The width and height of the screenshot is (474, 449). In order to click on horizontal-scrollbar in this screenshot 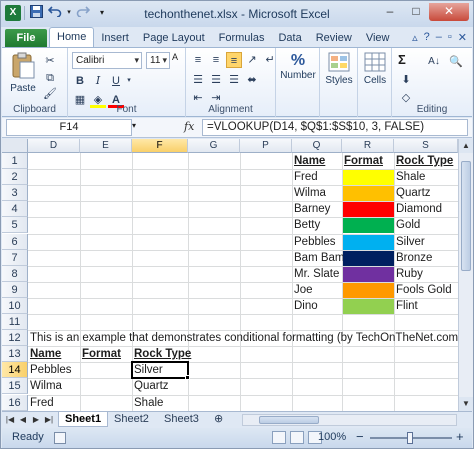, I will do `click(349, 420)`.